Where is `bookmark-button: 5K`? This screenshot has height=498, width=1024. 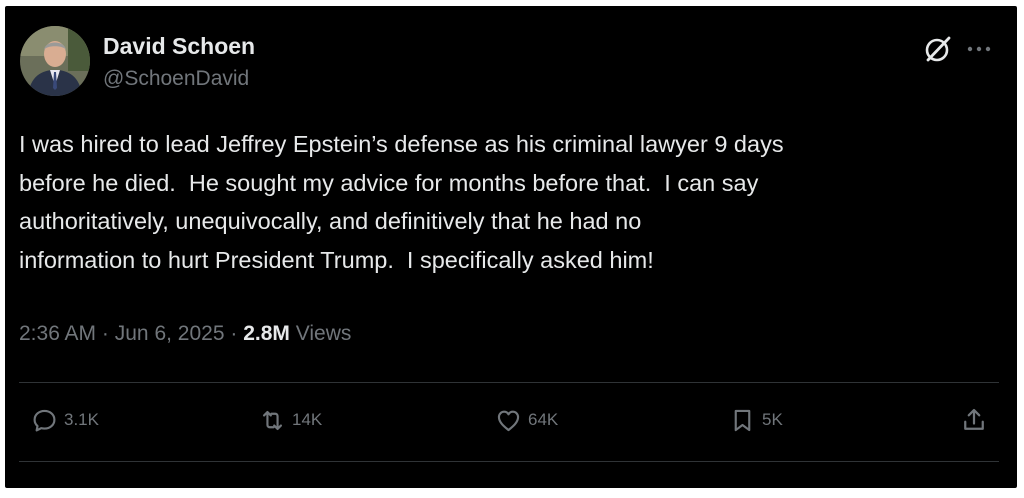
bookmark-button: 5K is located at coordinates (756, 420).